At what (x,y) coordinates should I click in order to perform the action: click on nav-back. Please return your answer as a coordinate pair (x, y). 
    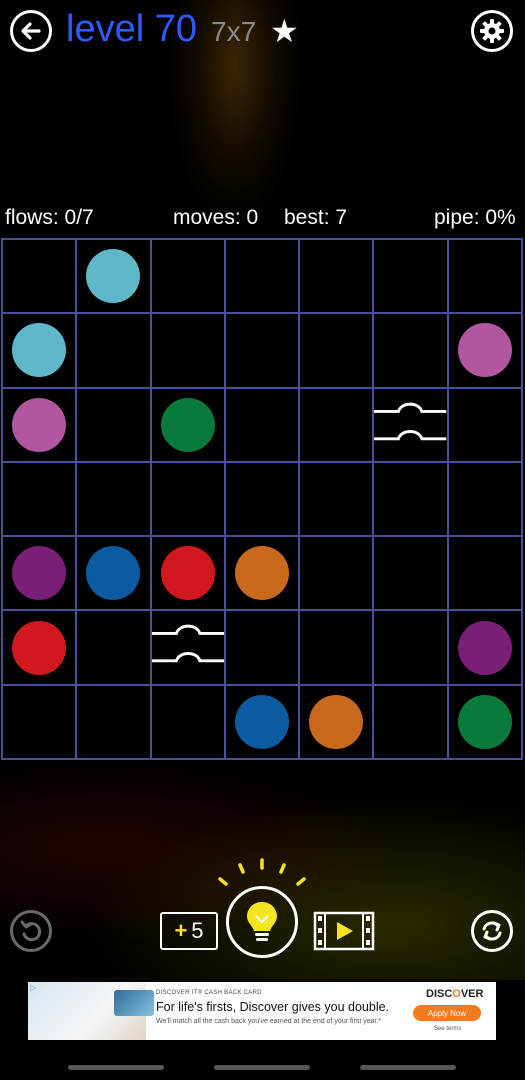
    Looking at the image, I should click on (116, 1067).